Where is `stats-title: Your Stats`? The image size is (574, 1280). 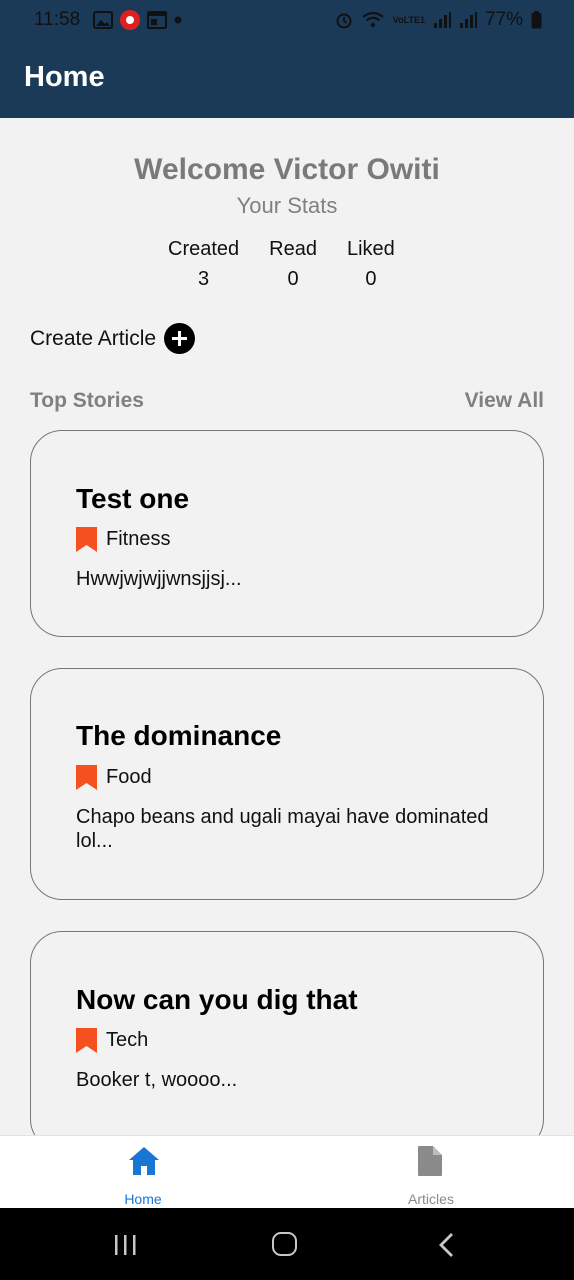
stats-title: Your Stats is located at coordinates (287, 205).